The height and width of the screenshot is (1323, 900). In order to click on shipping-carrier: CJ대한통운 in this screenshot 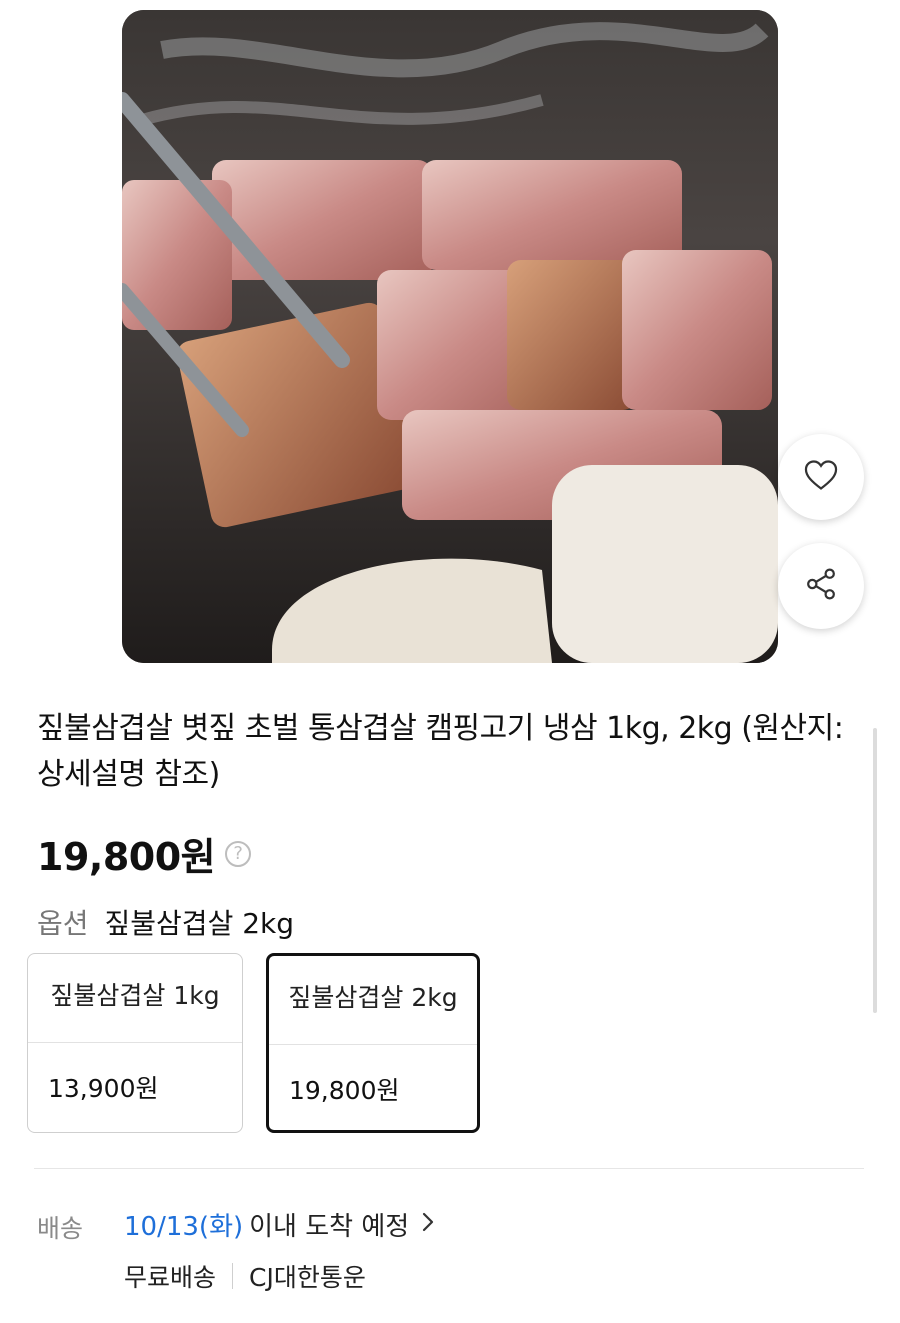, I will do `click(307, 1277)`.